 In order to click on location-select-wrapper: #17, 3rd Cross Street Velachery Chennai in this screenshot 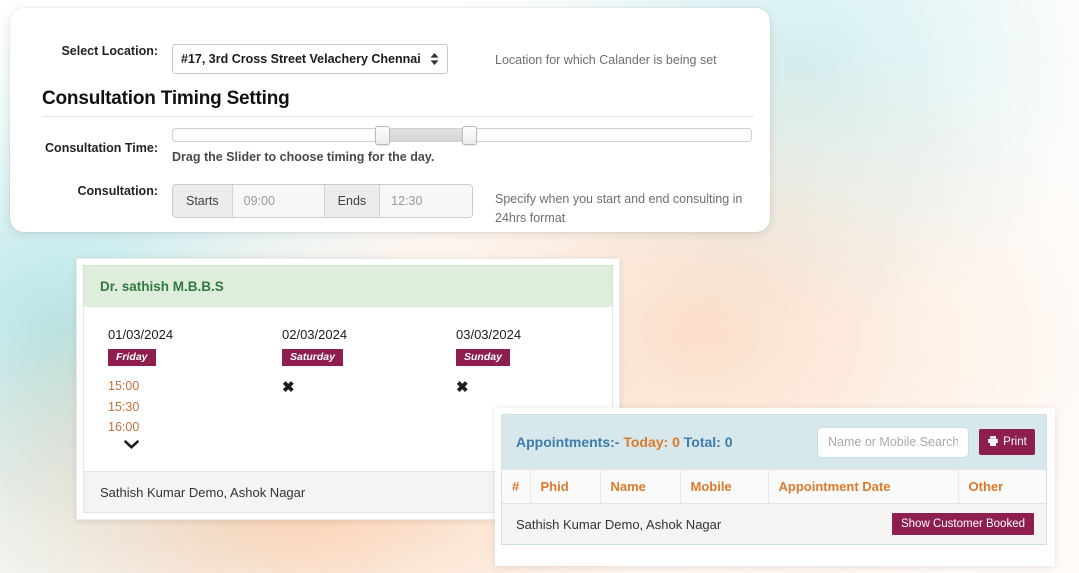, I will do `click(310, 59)`.